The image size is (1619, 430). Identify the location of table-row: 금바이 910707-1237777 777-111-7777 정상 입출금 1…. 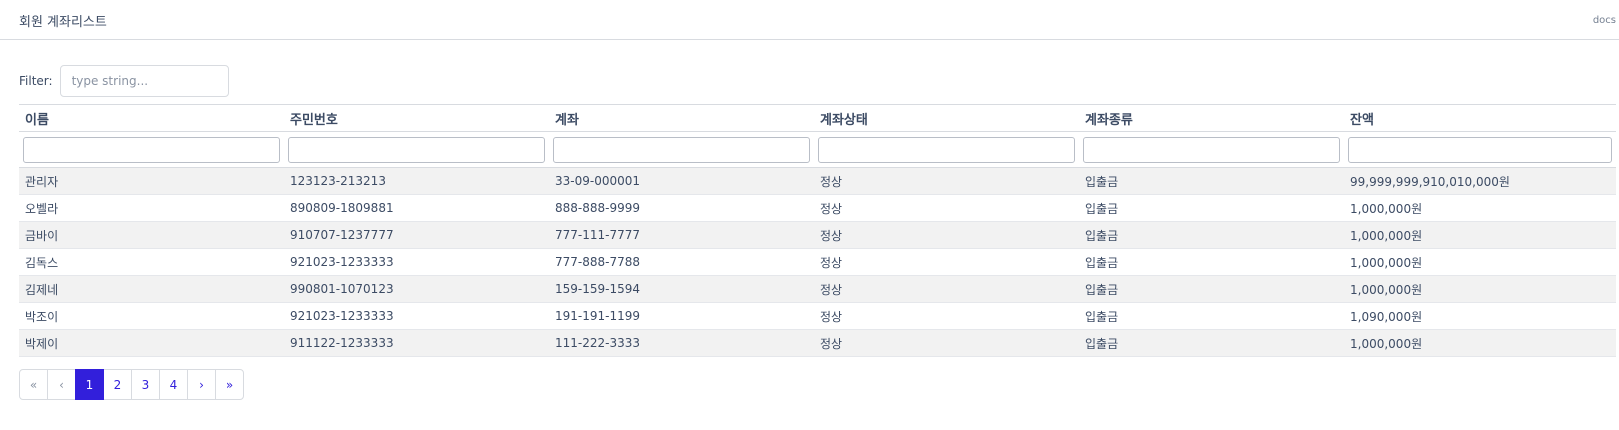
(817, 235).